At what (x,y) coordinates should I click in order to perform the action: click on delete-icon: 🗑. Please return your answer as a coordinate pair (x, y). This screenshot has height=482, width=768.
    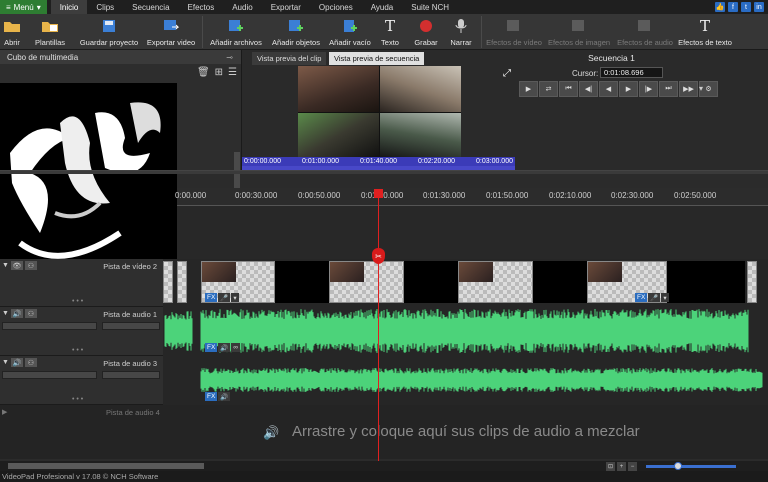
    Looking at the image, I should click on (203, 72).